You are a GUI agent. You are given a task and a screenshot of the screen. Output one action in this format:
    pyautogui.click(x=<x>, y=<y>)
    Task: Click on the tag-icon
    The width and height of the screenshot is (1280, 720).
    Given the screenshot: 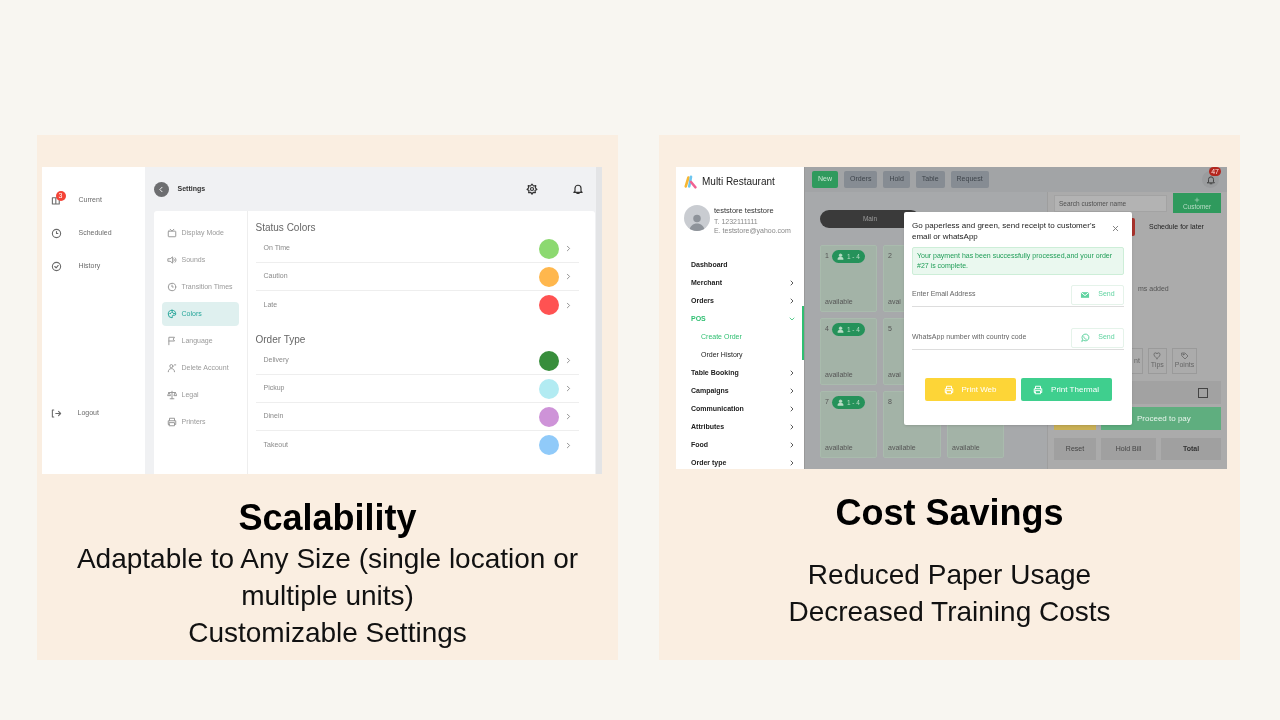 What is the action you would take?
    pyautogui.click(x=1184, y=355)
    